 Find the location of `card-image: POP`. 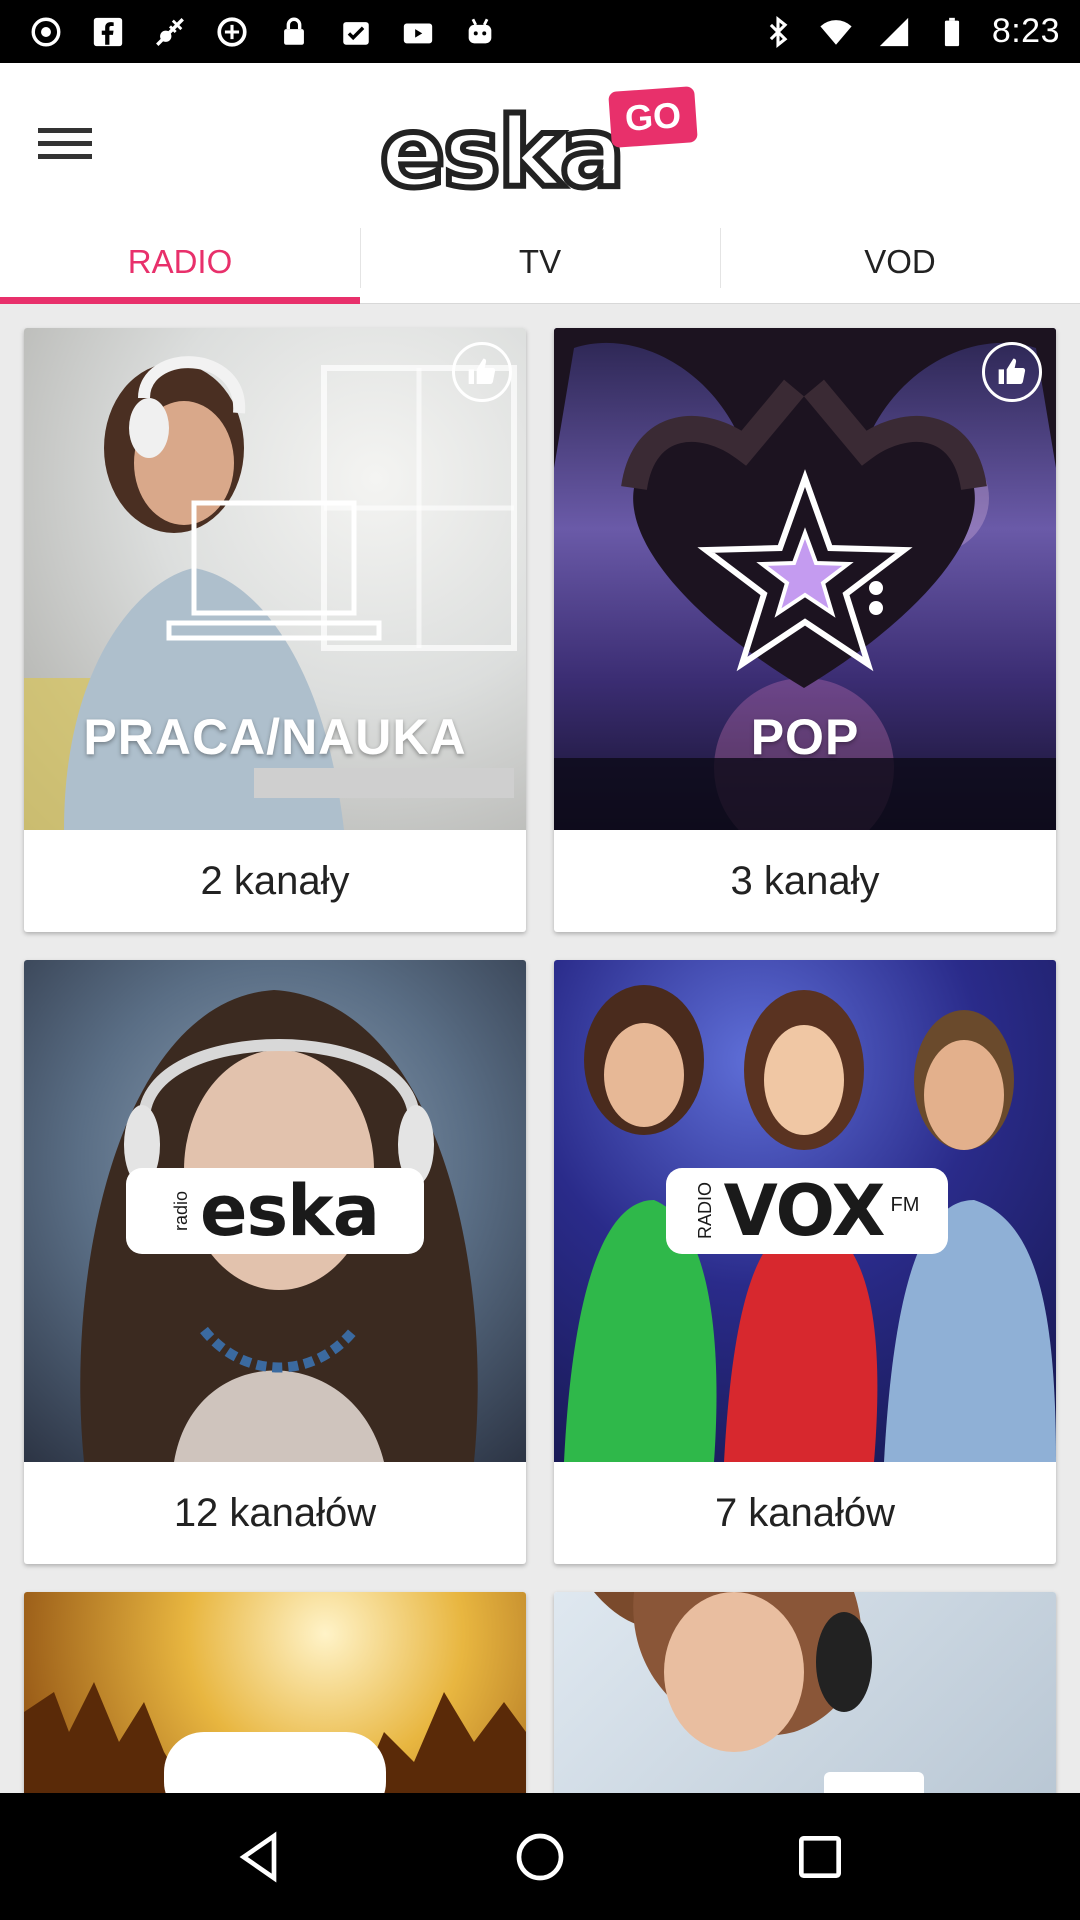

card-image: POP is located at coordinates (805, 579).